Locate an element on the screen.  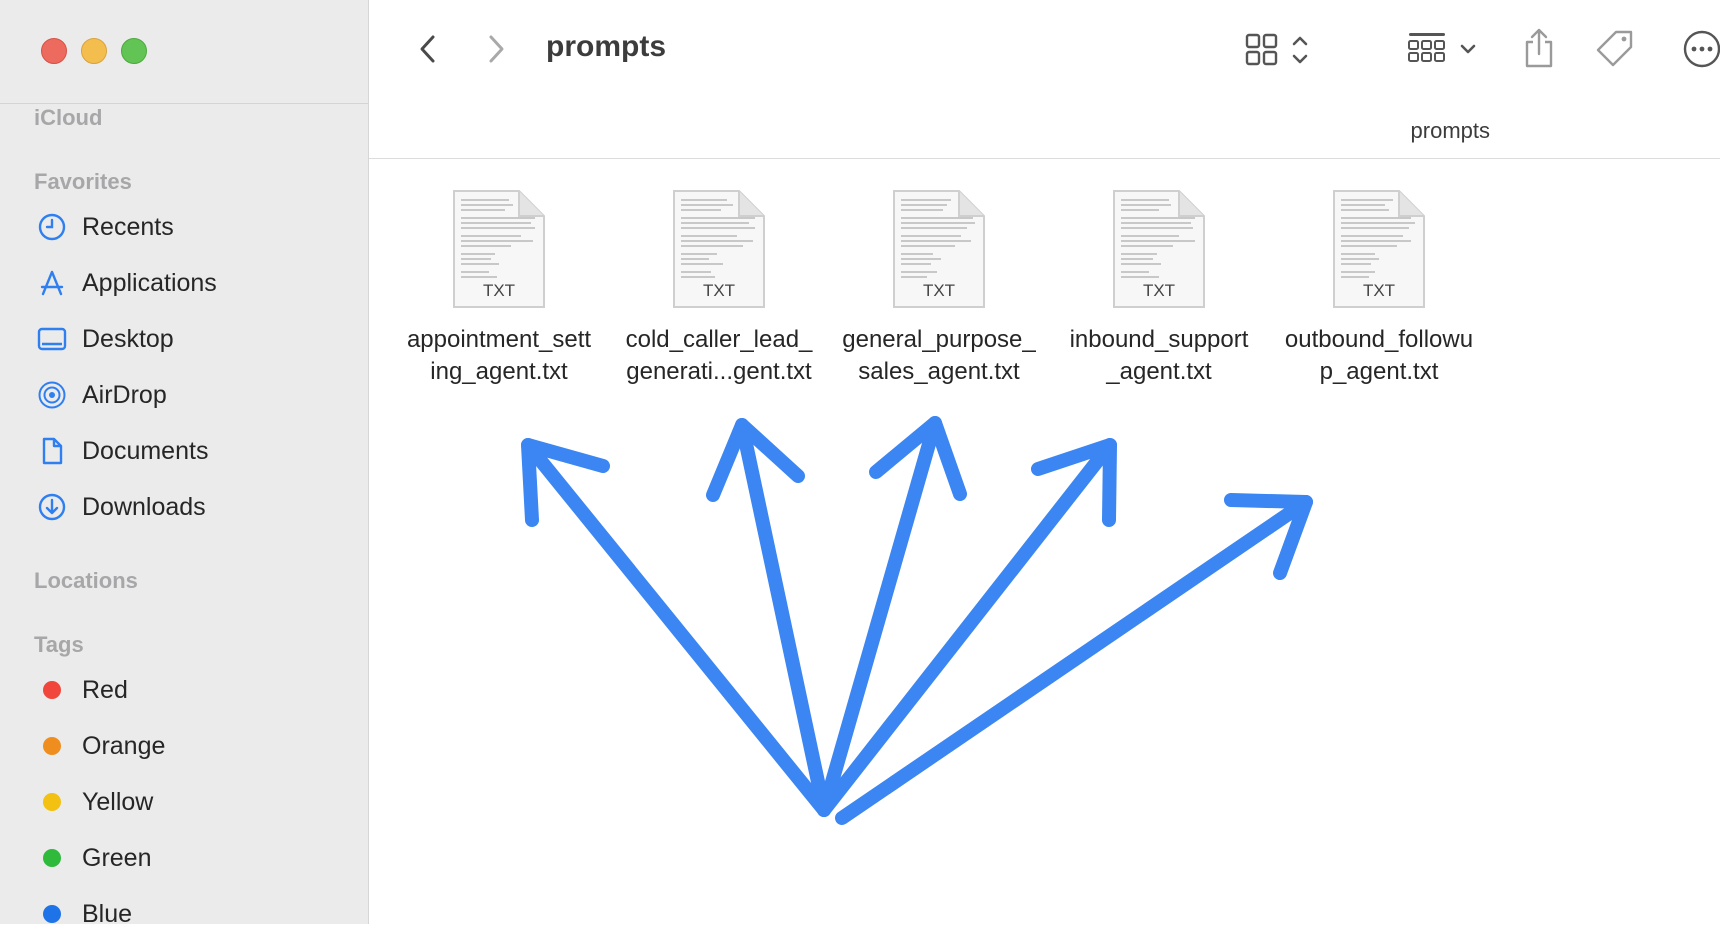
chevron-left-icon is located at coordinates (427, 49).